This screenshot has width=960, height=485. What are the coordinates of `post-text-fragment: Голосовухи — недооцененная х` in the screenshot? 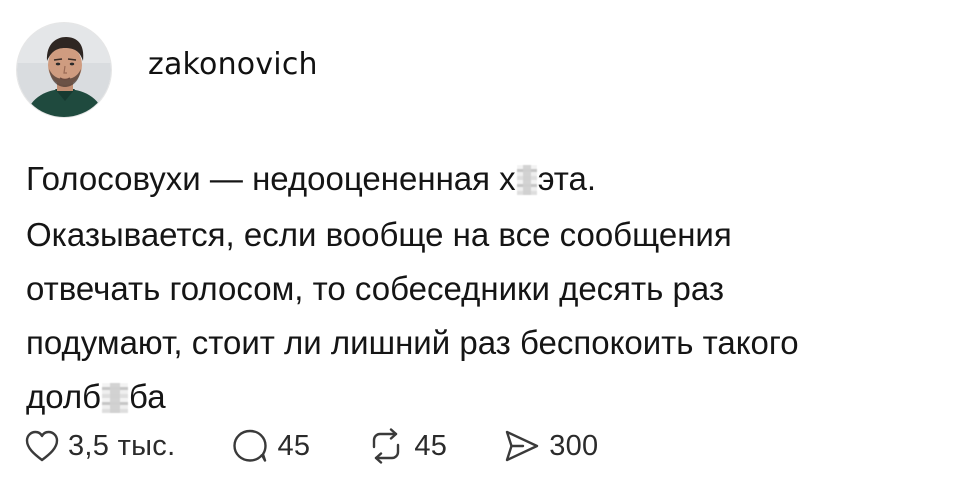 It's located at (271, 178).